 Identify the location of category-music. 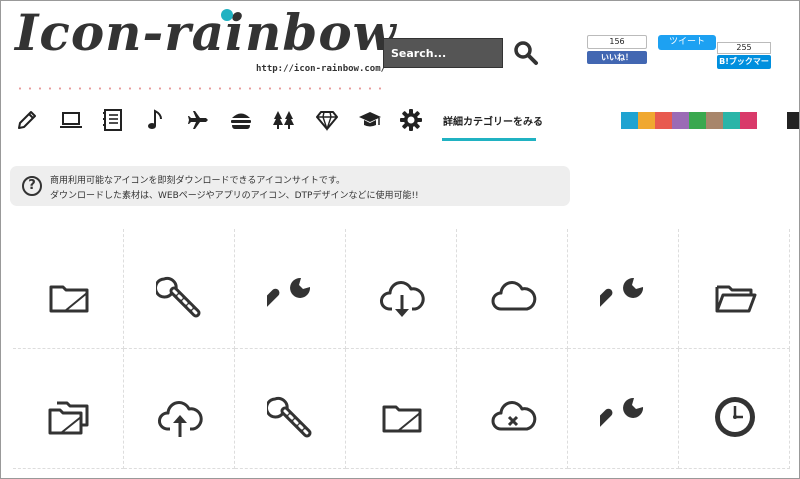
(155, 120).